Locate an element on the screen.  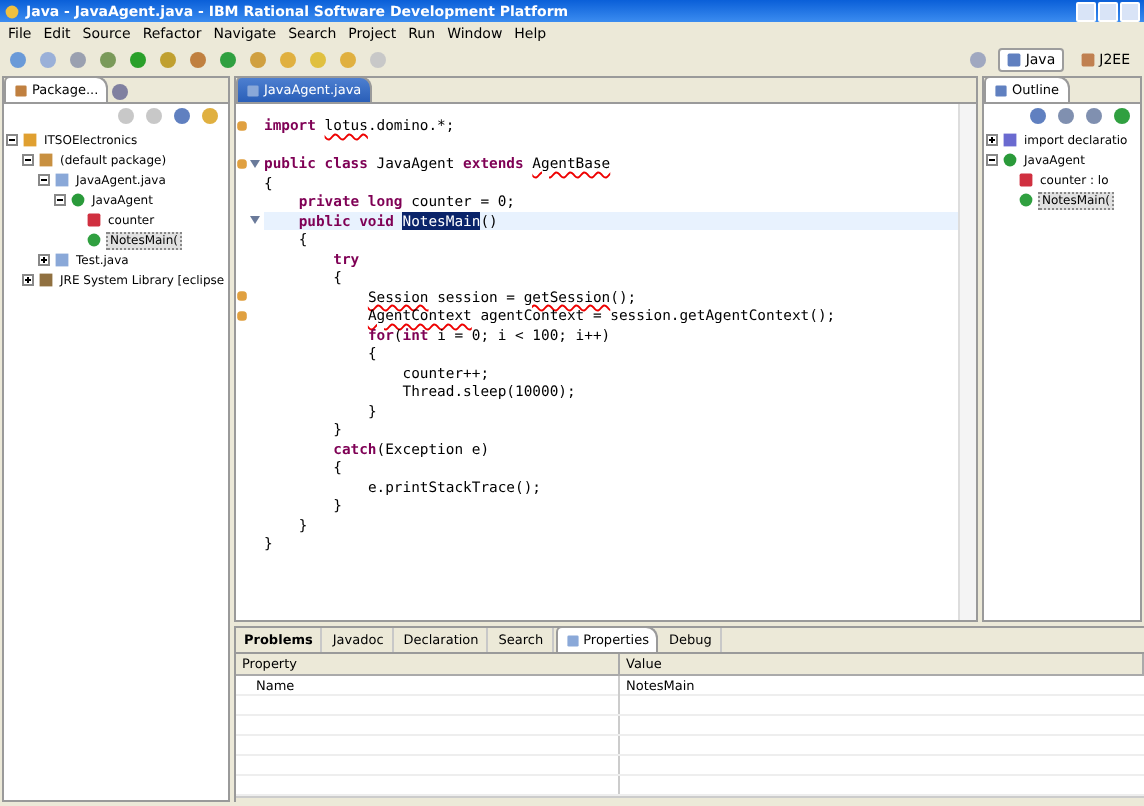
app-icon is located at coordinates (12, 11).